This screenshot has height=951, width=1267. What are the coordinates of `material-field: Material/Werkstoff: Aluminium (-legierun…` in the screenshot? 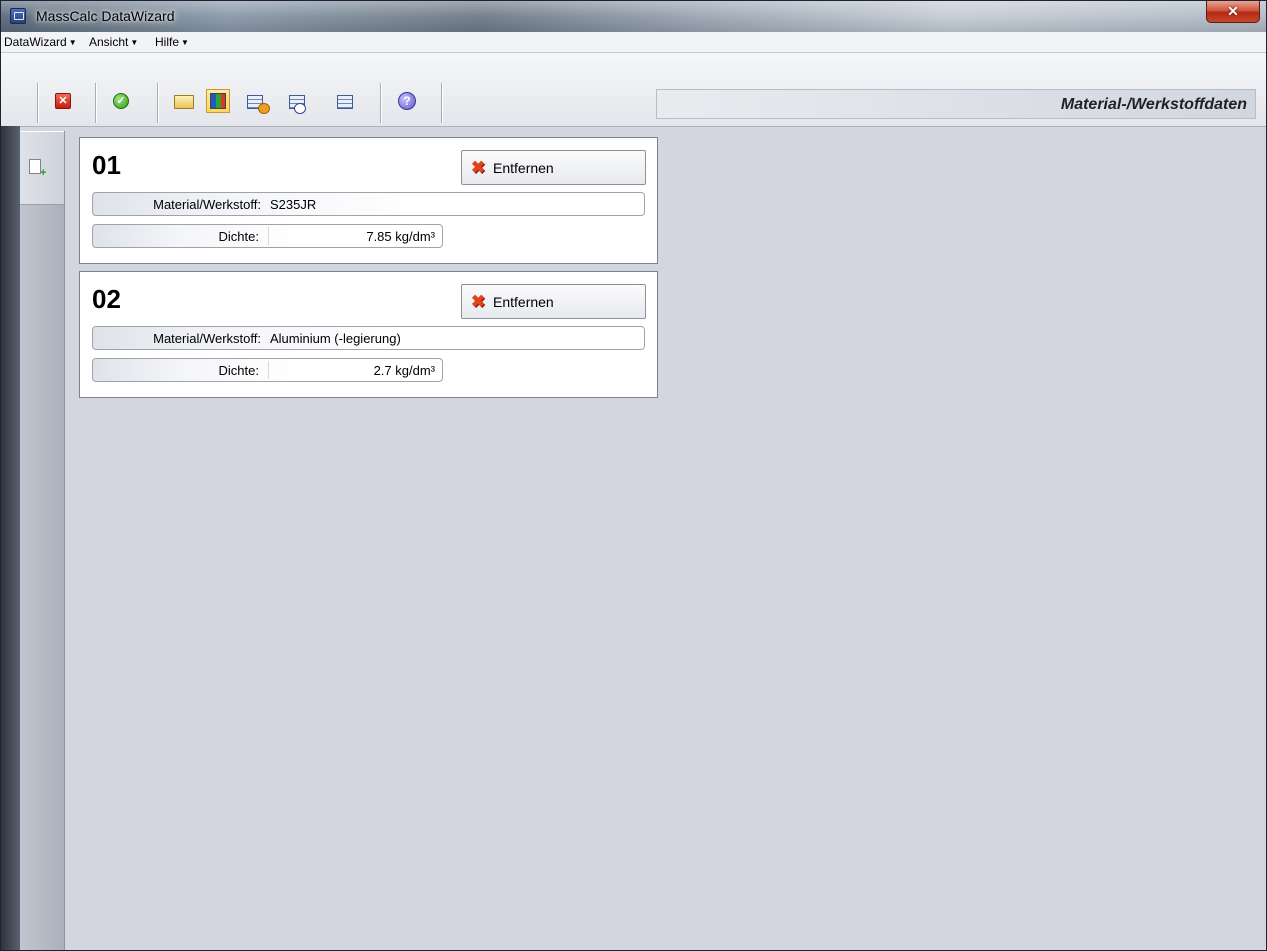 It's located at (368, 338).